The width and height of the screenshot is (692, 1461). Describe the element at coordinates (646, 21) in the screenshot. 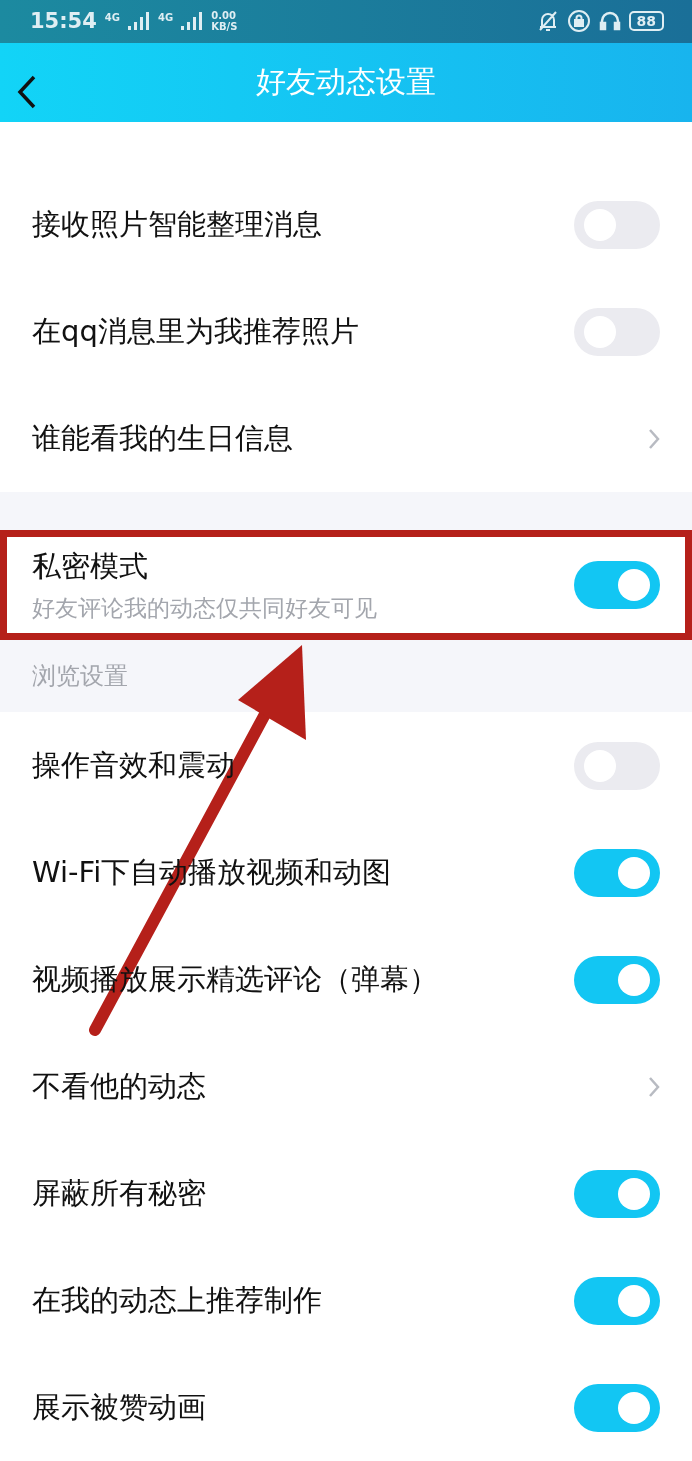

I see `battery-level: 88` at that location.